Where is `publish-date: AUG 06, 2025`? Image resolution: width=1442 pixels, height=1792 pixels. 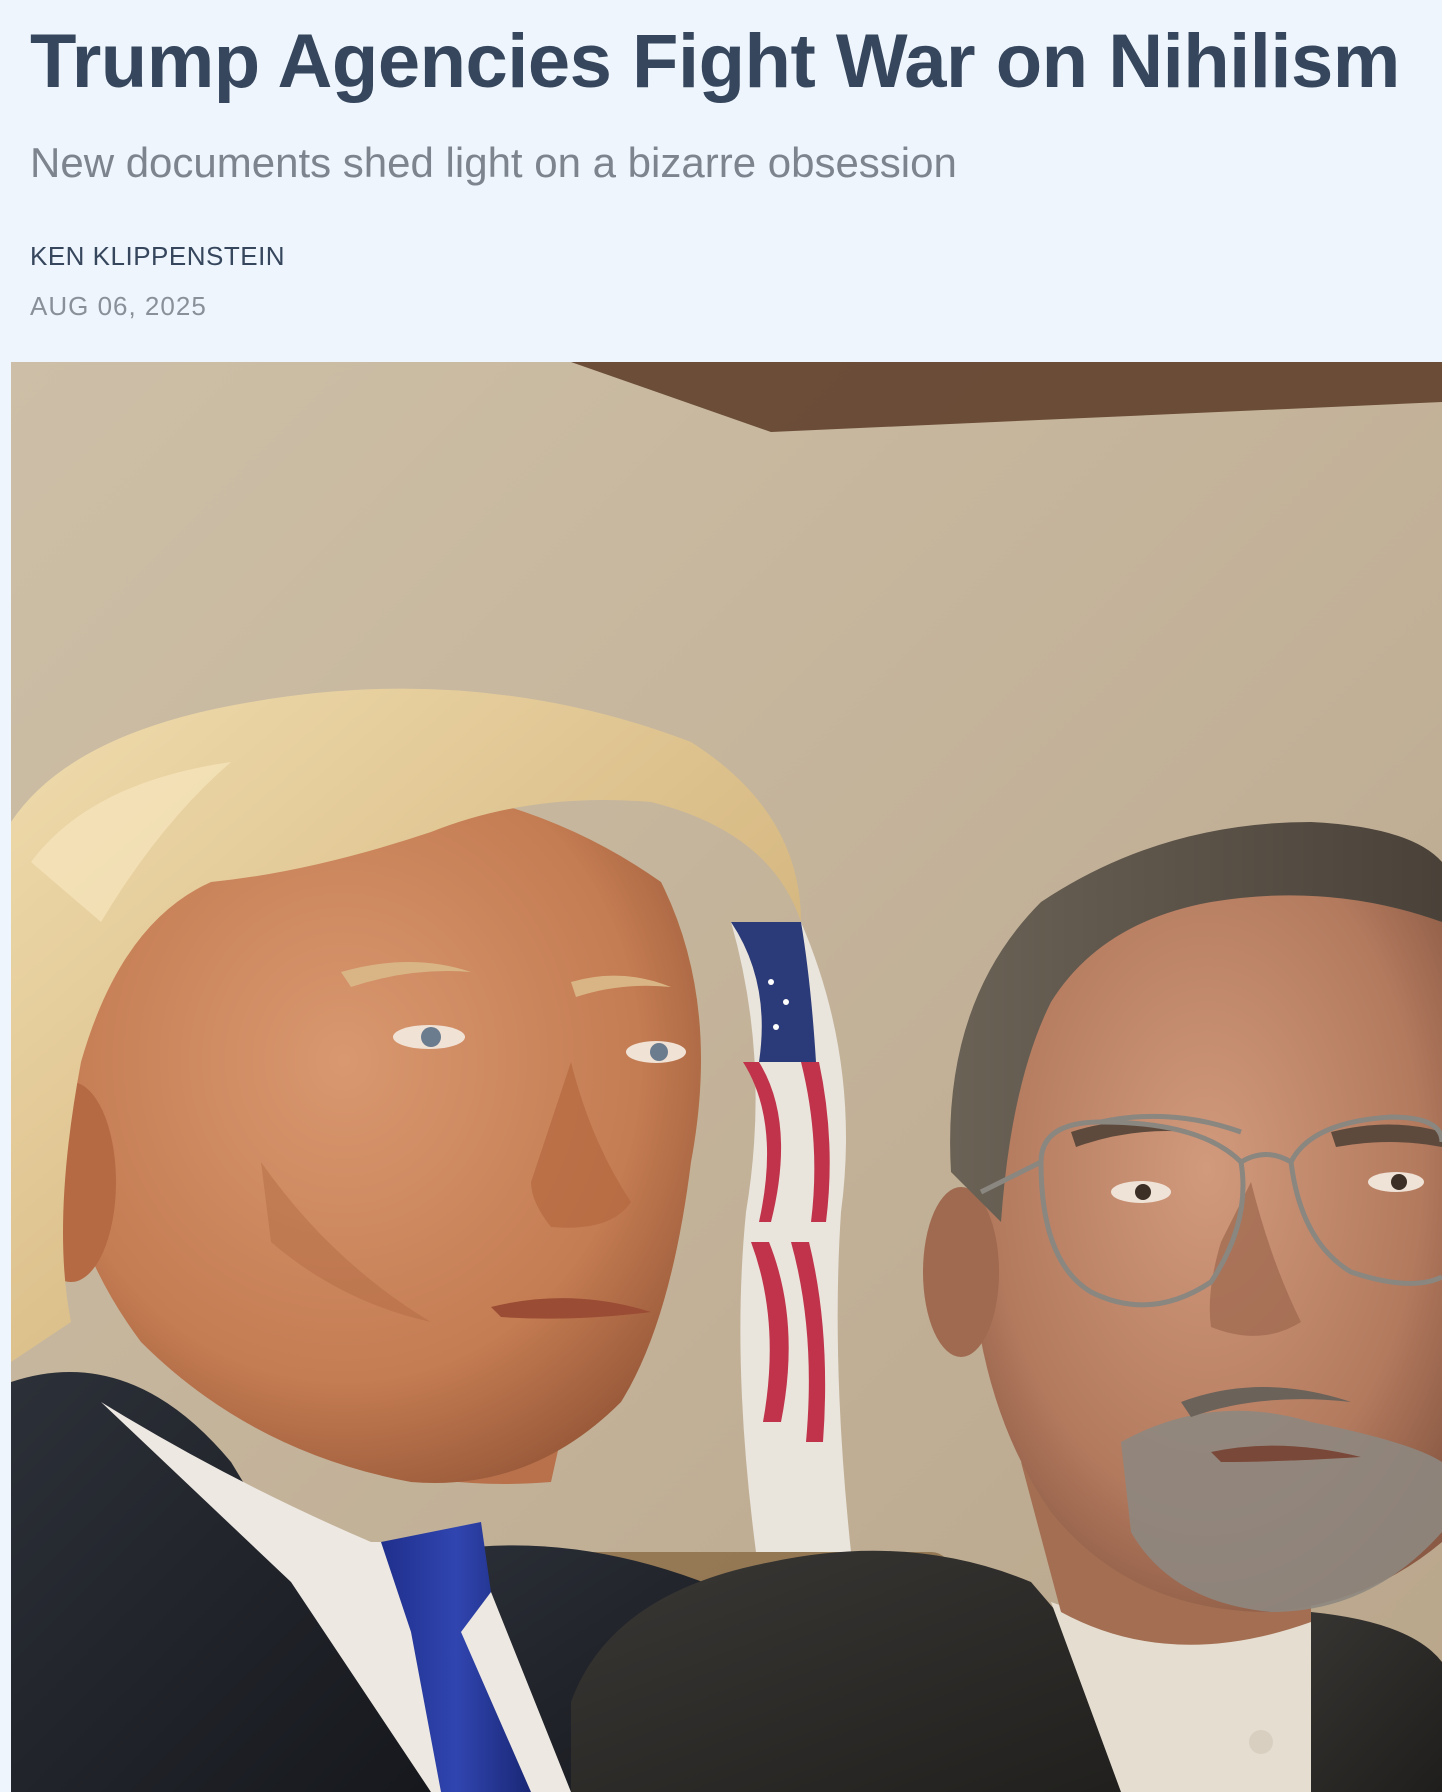 publish-date: AUG 06, 2025 is located at coordinates (118, 306).